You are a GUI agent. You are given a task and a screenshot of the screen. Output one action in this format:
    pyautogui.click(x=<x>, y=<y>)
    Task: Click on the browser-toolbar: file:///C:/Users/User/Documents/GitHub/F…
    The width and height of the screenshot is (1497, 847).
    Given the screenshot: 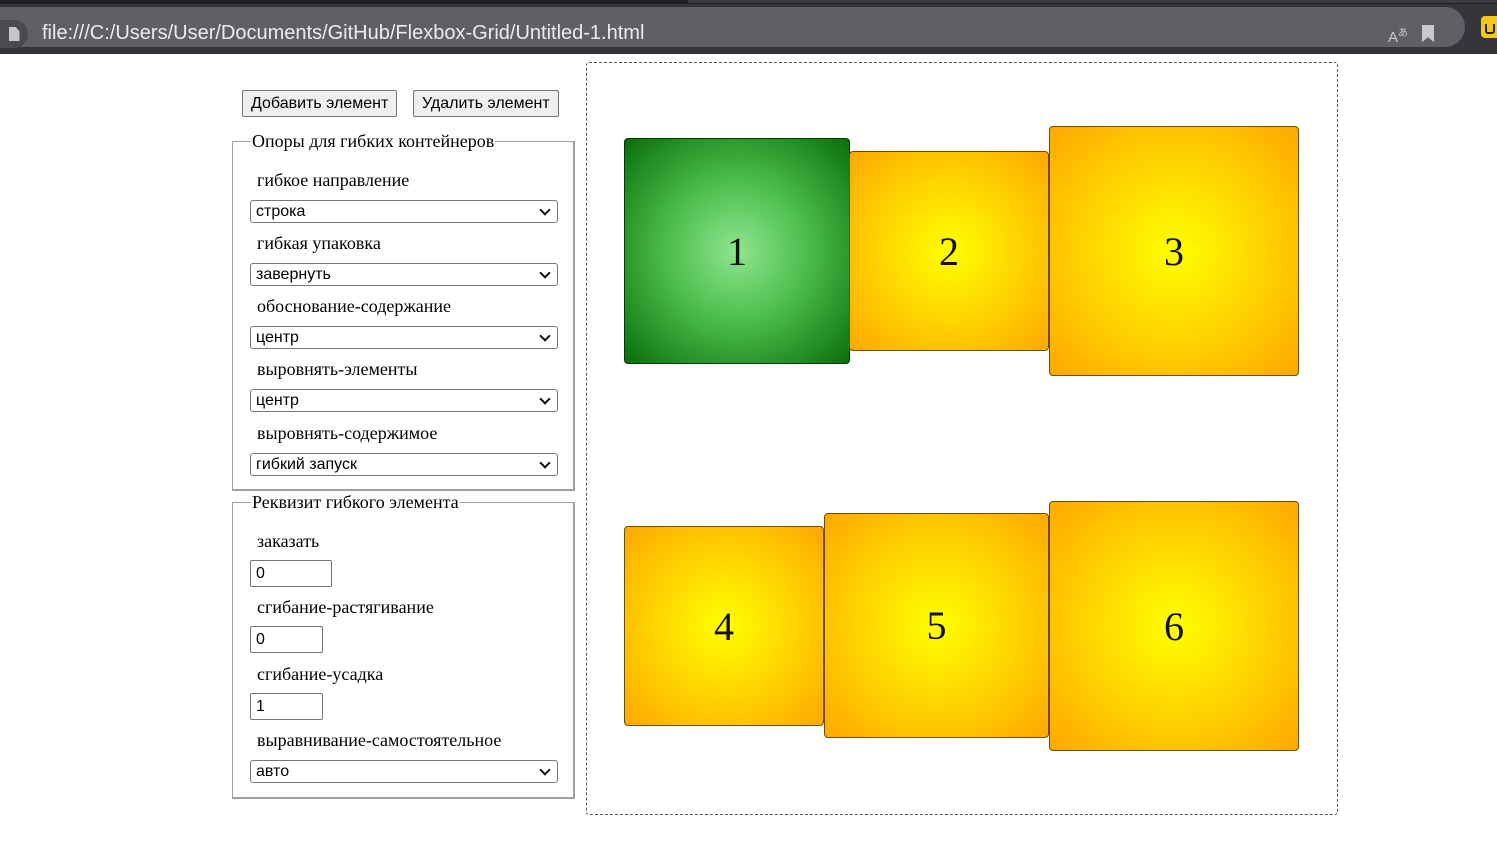 What is the action you would take?
    pyautogui.click(x=748, y=27)
    